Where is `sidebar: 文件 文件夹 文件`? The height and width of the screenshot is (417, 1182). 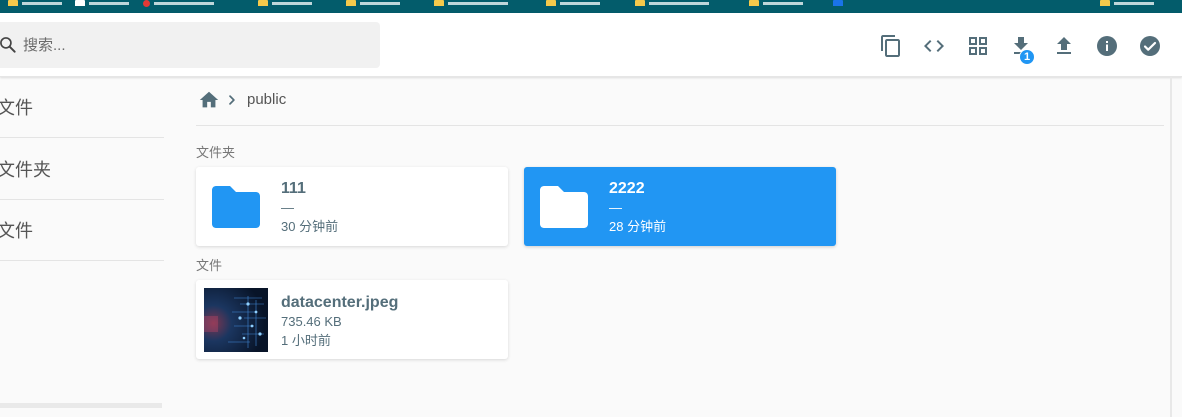
sidebar: 文件 文件夹 文件 is located at coordinates (82, 247).